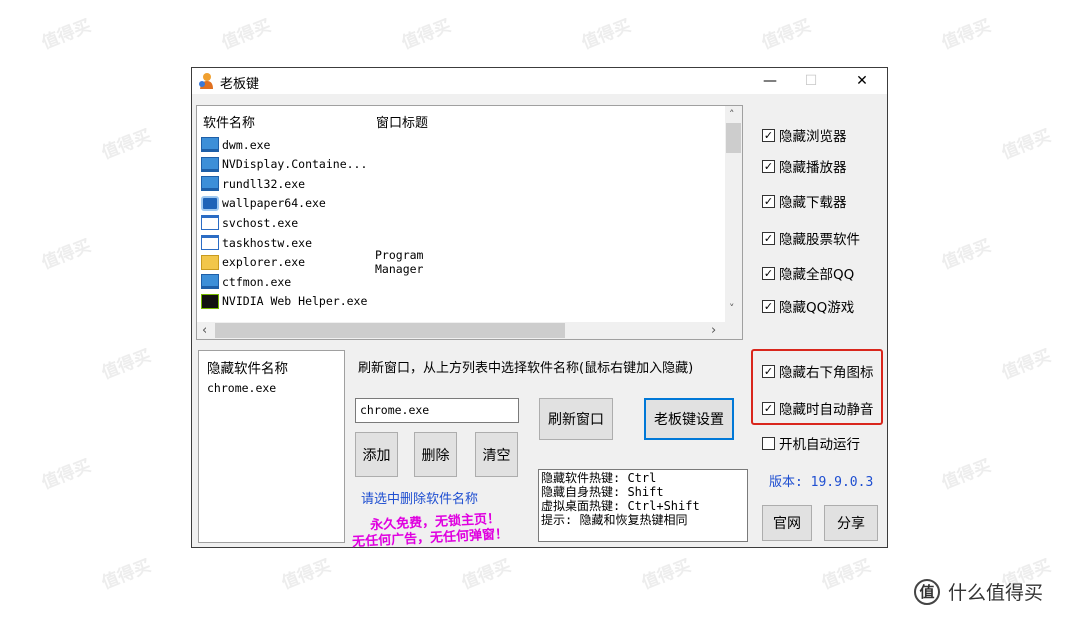 This screenshot has width=1080, height=617. I want to click on add-button: 添加, so click(376, 454).